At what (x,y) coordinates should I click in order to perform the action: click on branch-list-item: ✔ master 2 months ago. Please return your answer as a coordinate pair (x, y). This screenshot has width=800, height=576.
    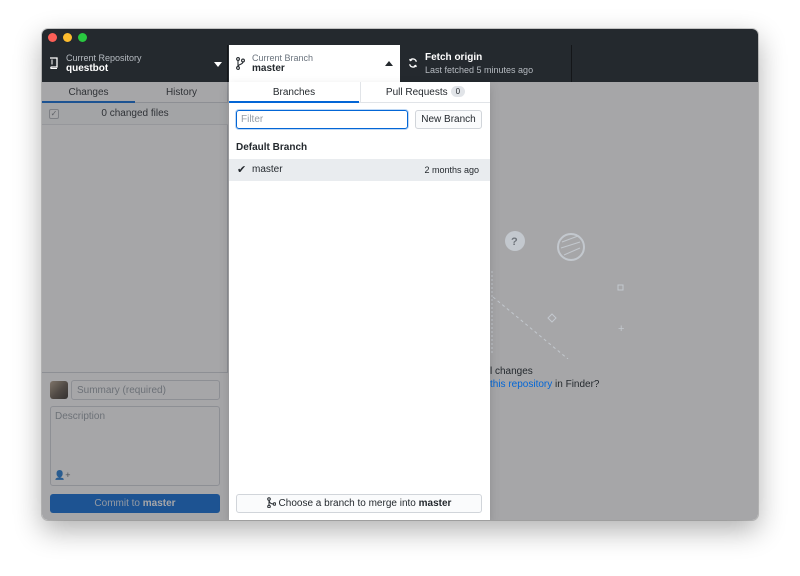
    Looking at the image, I should click on (359, 170).